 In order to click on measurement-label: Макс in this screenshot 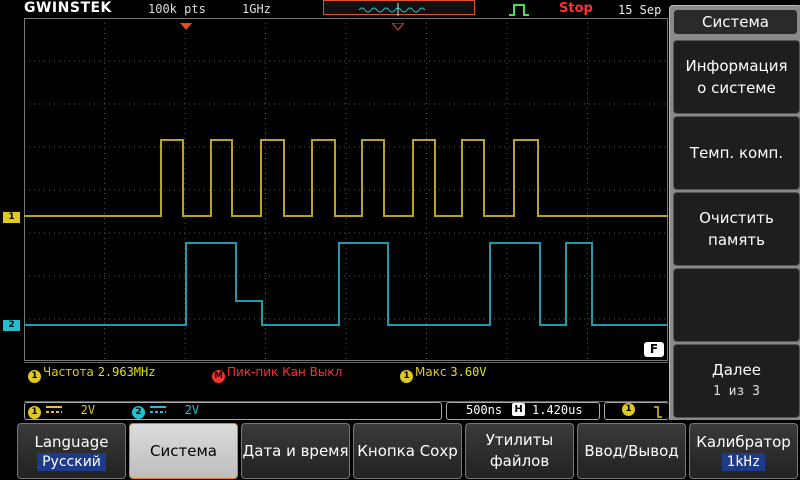, I will do `click(431, 372)`.